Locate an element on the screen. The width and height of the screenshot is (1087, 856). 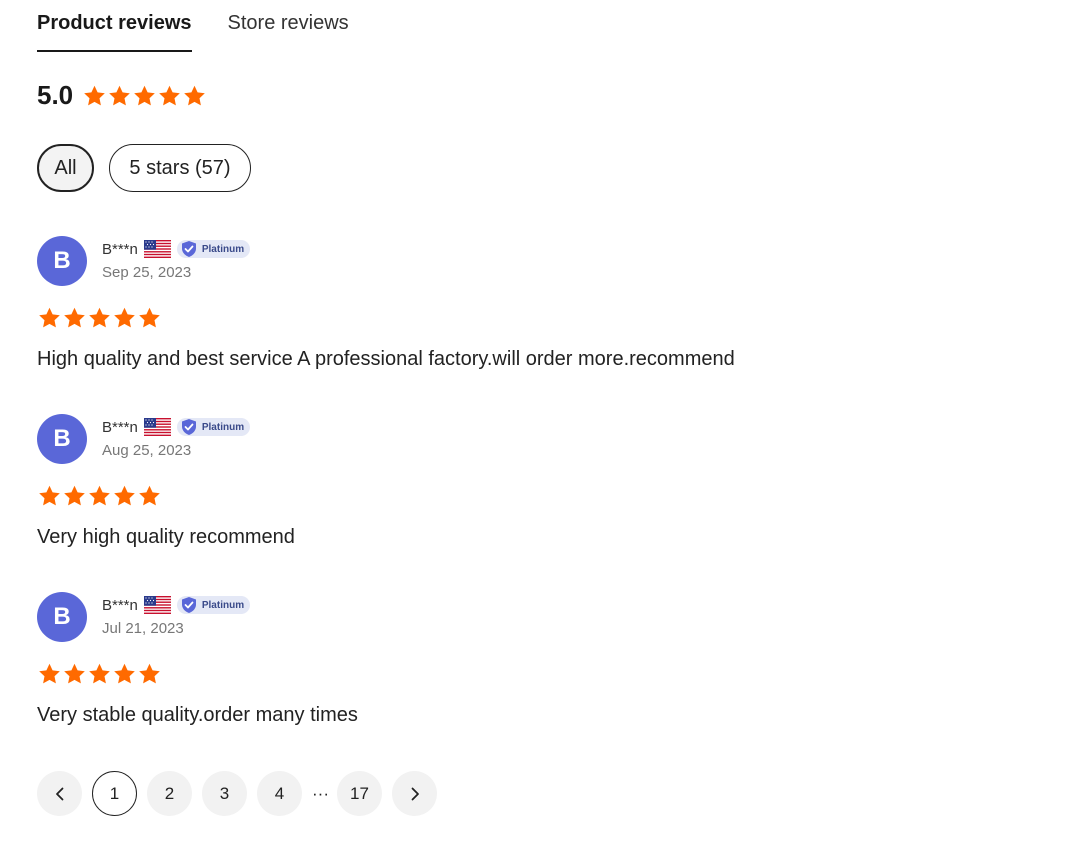
chevron-right-icon is located at coordinates (415, 793).